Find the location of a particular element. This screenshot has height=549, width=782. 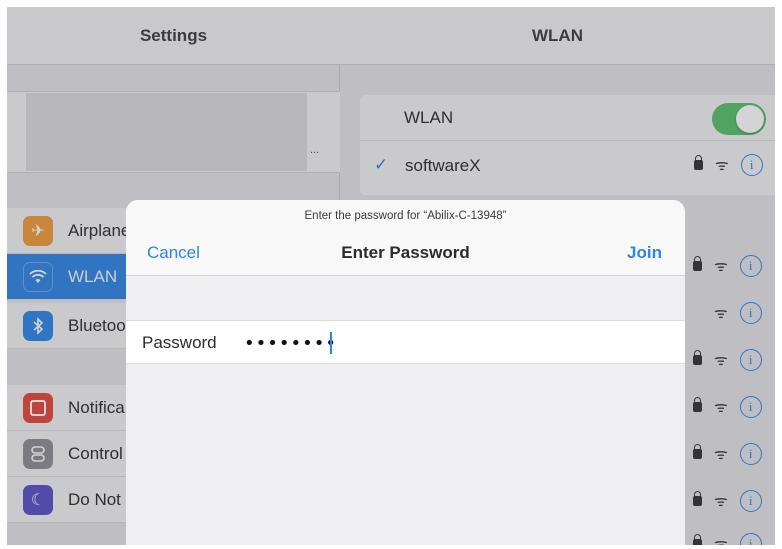

dialog-prompt: Enter the password for “Abilix-C-13948” is located at coordinates (405, 216).